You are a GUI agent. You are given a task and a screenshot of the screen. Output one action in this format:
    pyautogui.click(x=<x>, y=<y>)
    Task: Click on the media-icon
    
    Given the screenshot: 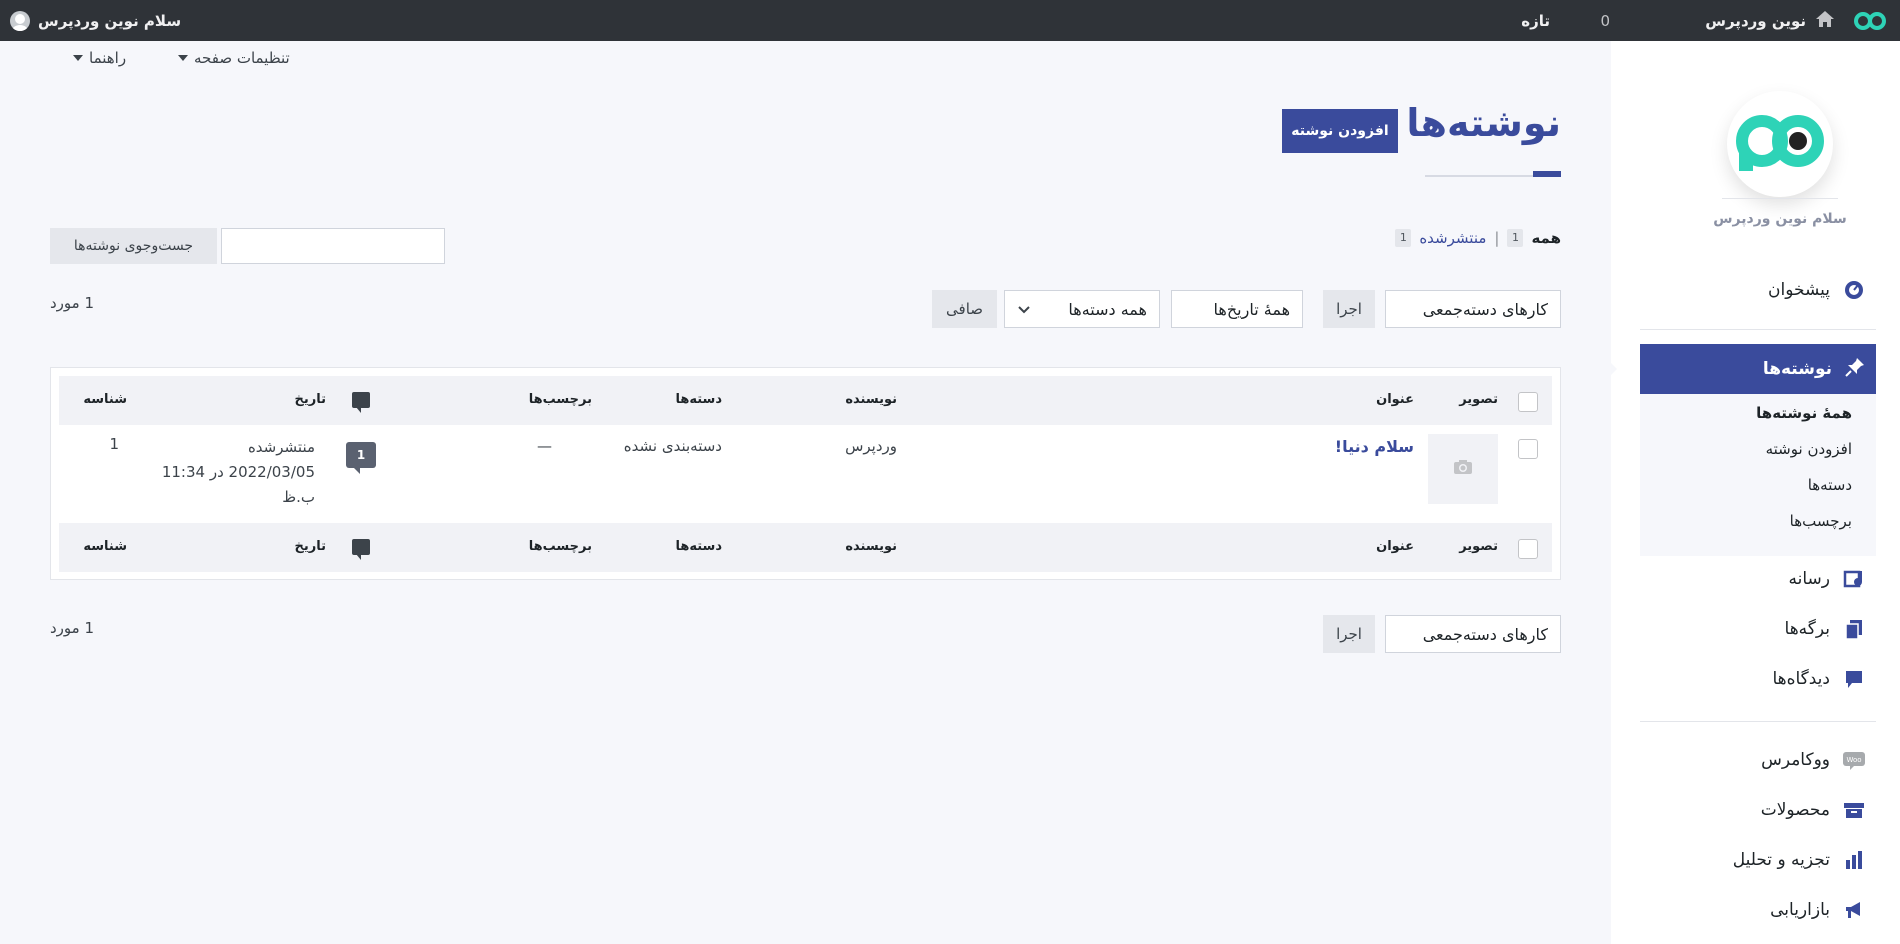 What is the action you would take?
    pyautogui.click(x=1854, y=579)
    